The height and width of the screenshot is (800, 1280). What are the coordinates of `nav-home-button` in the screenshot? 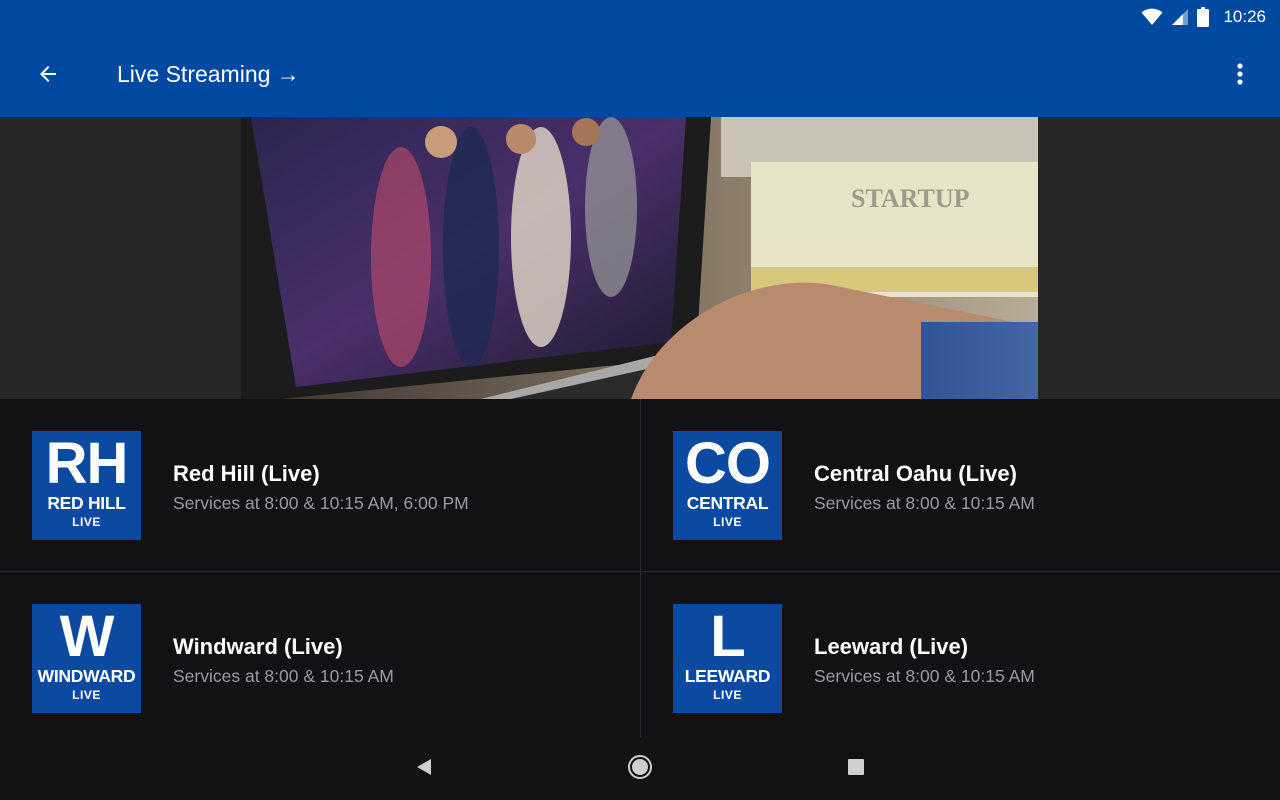 It's located at (640, 769).